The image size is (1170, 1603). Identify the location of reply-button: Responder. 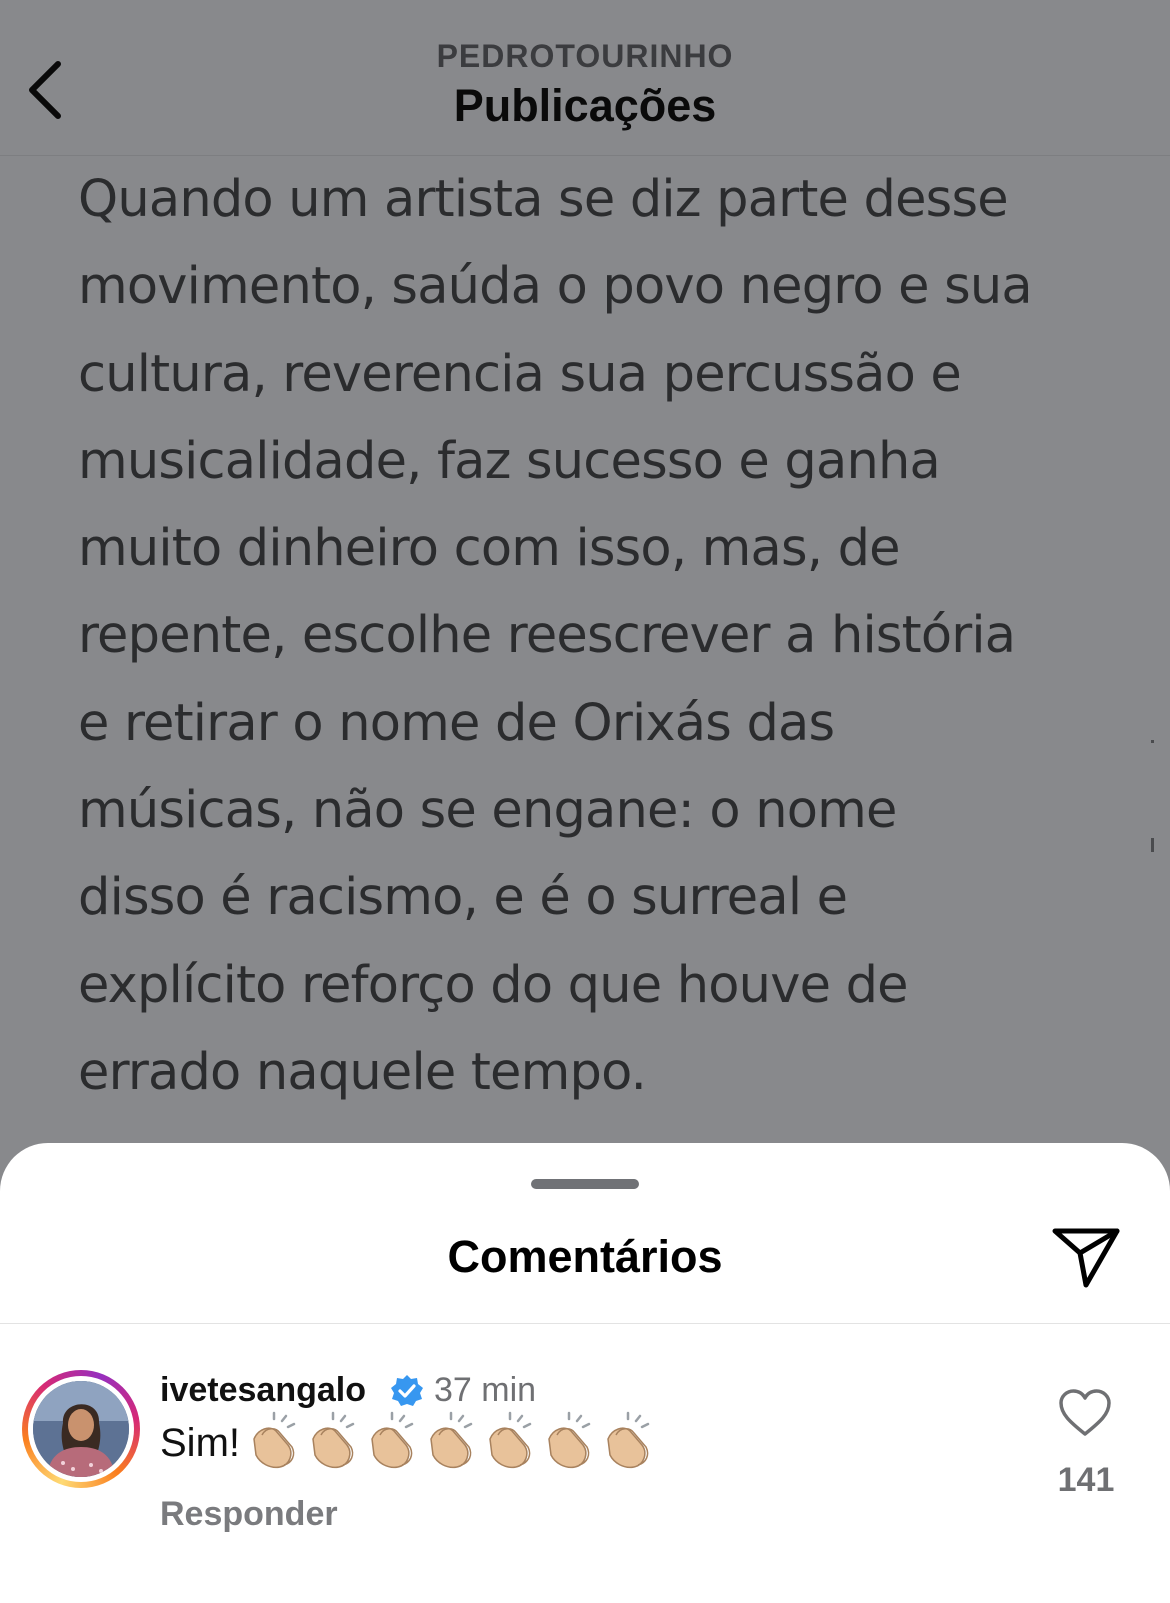
(249, 1514).